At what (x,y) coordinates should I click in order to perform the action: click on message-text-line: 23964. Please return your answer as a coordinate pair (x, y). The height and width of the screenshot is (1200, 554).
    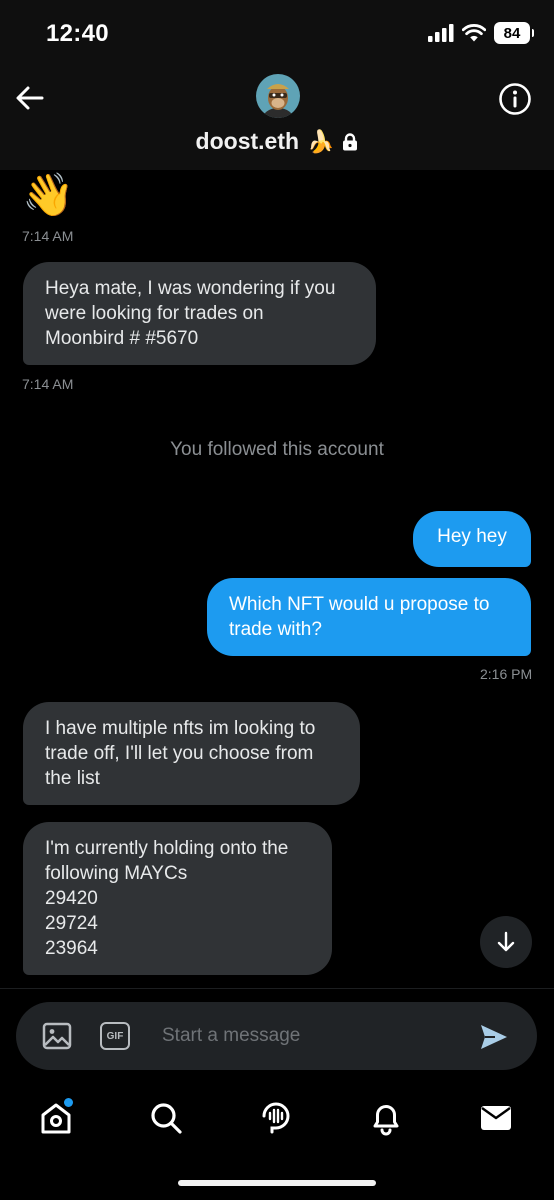
    Looking at the image, I should click on (71, 948).